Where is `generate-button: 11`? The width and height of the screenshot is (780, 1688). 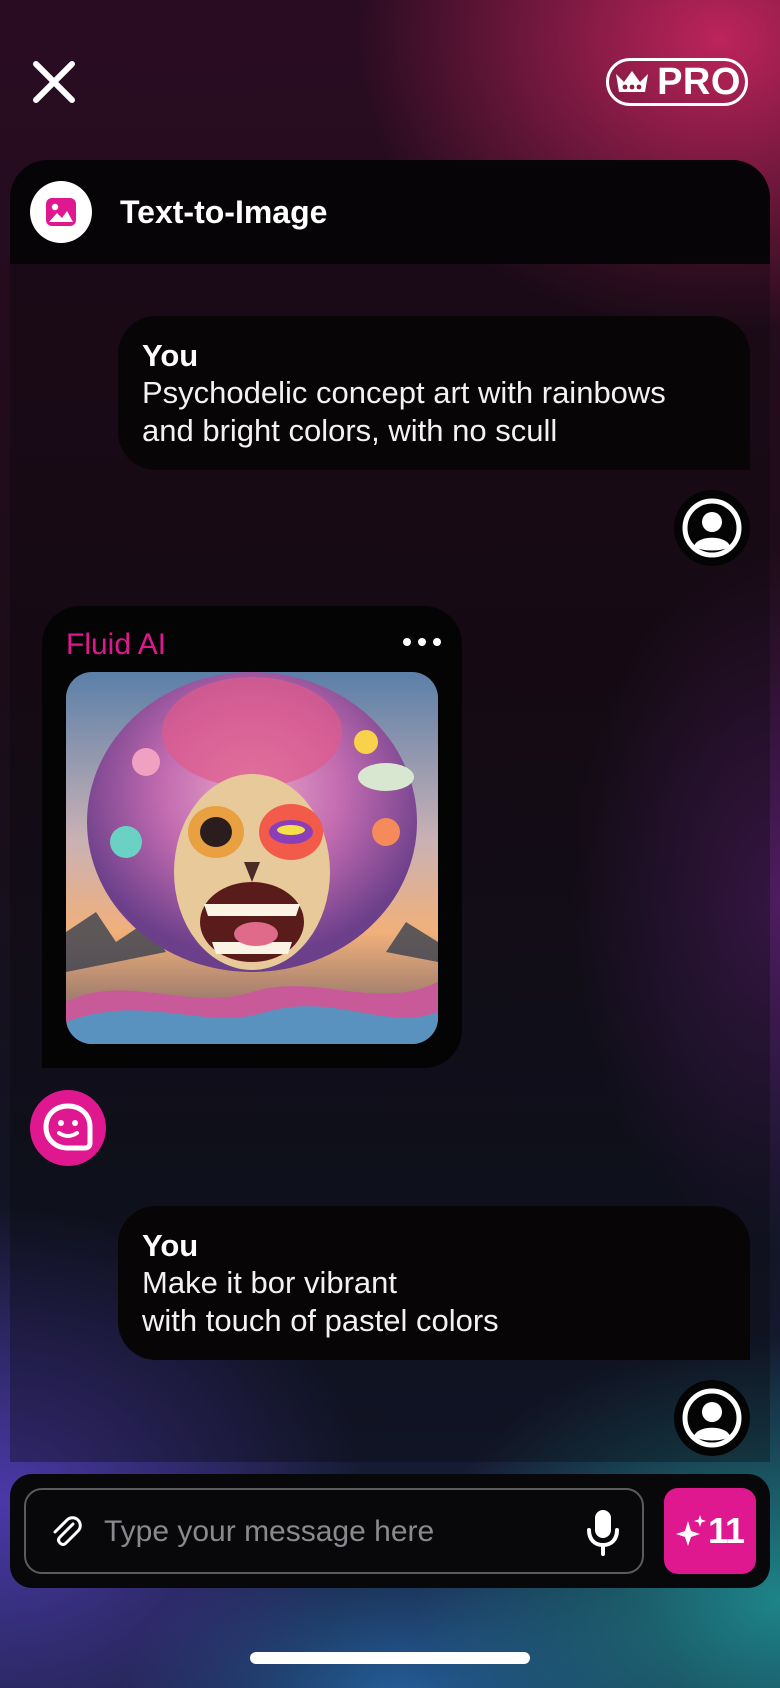
generate-button: 11 is located at coordinates (710, 1531).